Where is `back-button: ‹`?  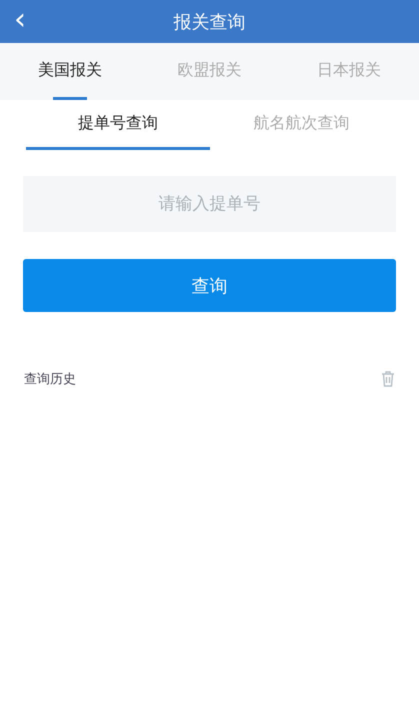 back-button: ‹ is located at coordinates (20, 20).